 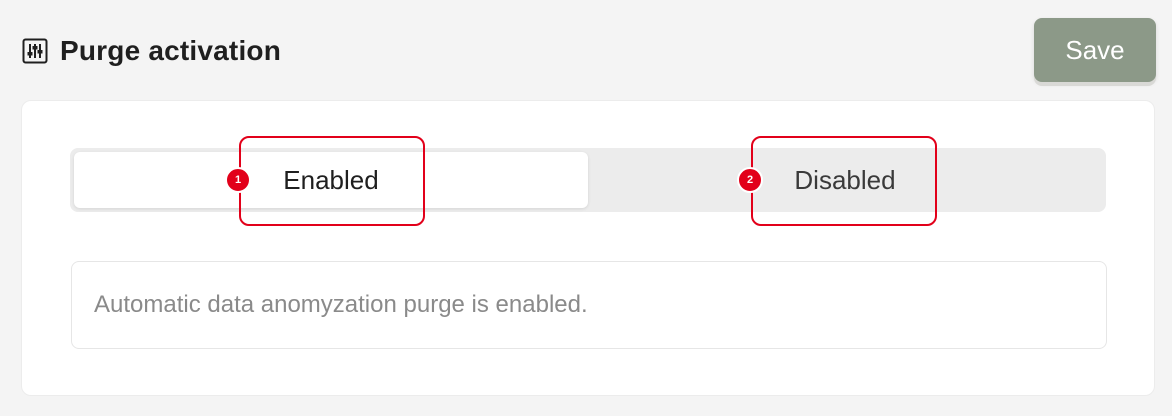 I want to click on marker-badge-1: 1, so click(x=238, y=180).